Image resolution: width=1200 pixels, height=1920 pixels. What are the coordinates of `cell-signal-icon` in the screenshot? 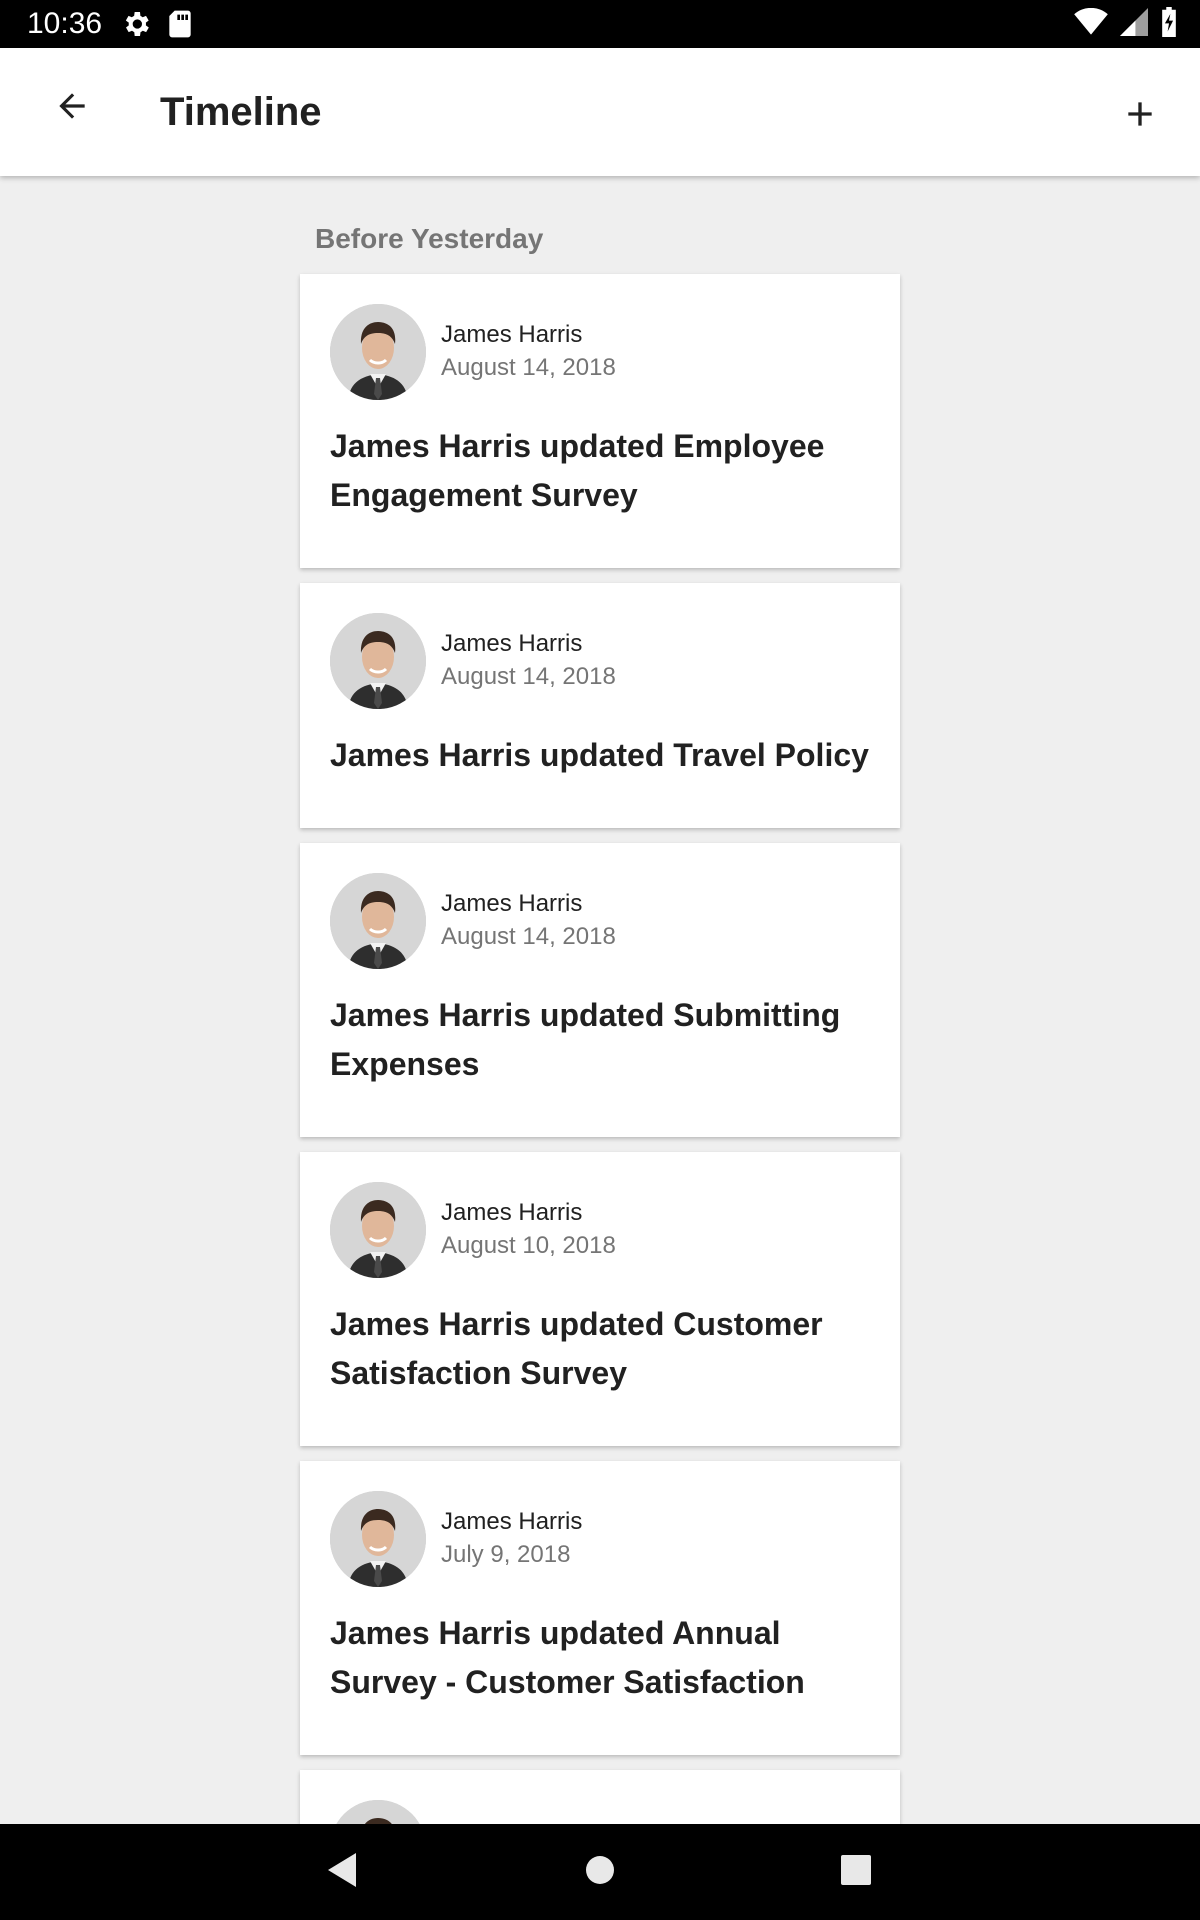 It's located at (1134, 24).